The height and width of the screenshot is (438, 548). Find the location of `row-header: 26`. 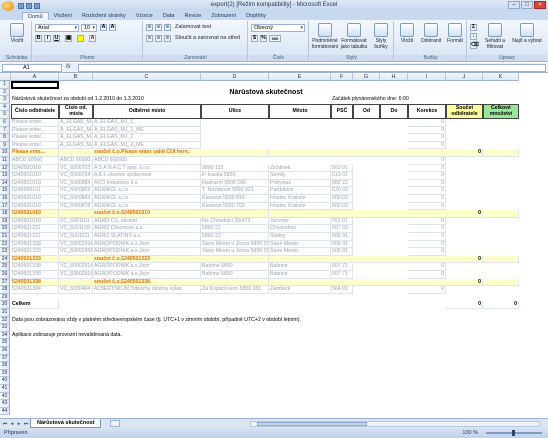

row-header: 26 is located at coordinates (5, 275).